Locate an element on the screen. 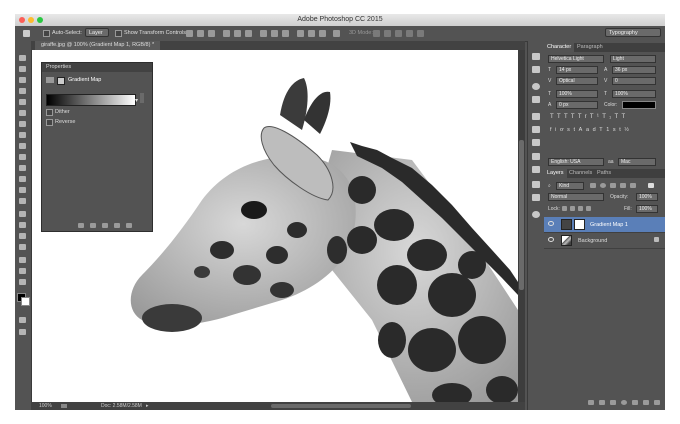 This screenshot has height=424, width=680. 3d-orbit-icon is located at coordinates (376, 33).